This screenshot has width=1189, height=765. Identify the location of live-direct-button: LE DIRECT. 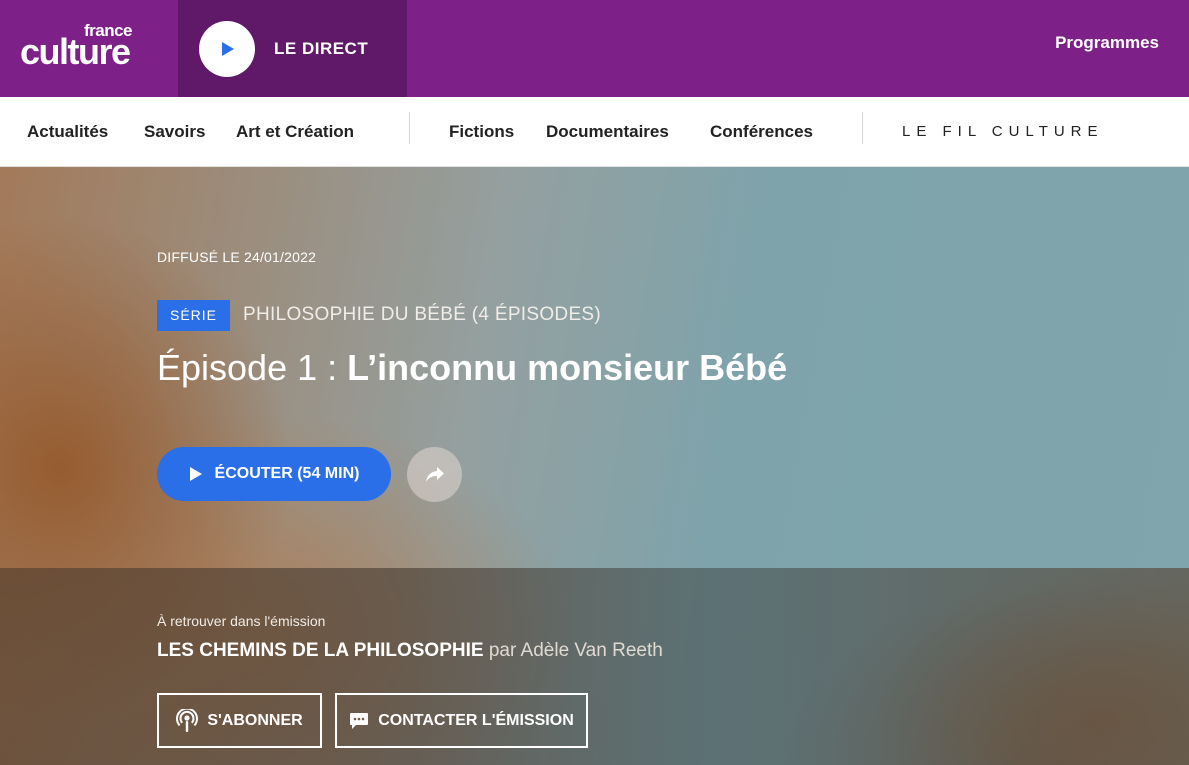
(292, 48).